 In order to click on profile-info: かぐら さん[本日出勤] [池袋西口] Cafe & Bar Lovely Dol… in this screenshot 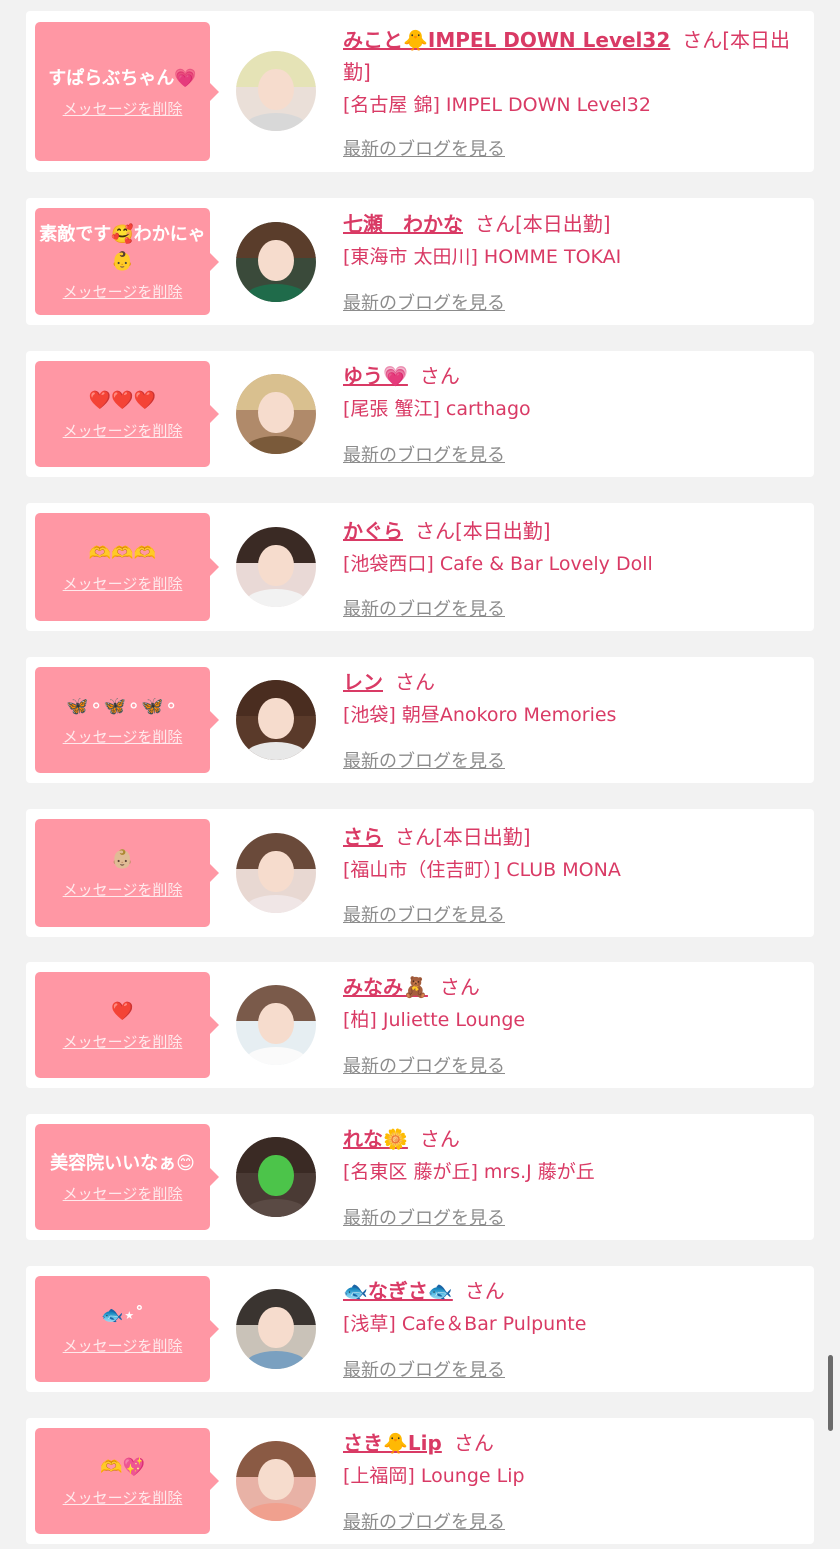, I will do `click(572, 547)`.